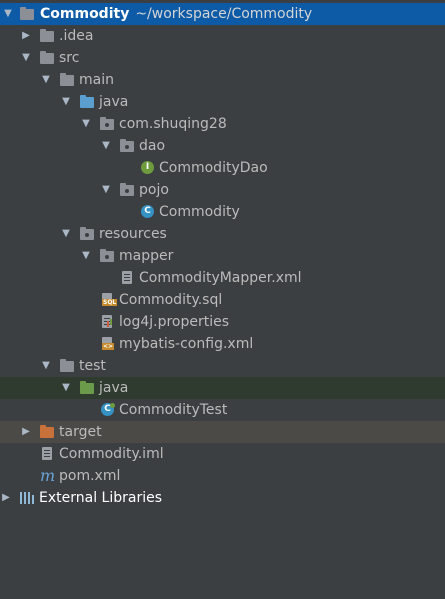 The image size is (445, 599). I want to click on tree-item-label: log4j.properties, so click(174, 322).